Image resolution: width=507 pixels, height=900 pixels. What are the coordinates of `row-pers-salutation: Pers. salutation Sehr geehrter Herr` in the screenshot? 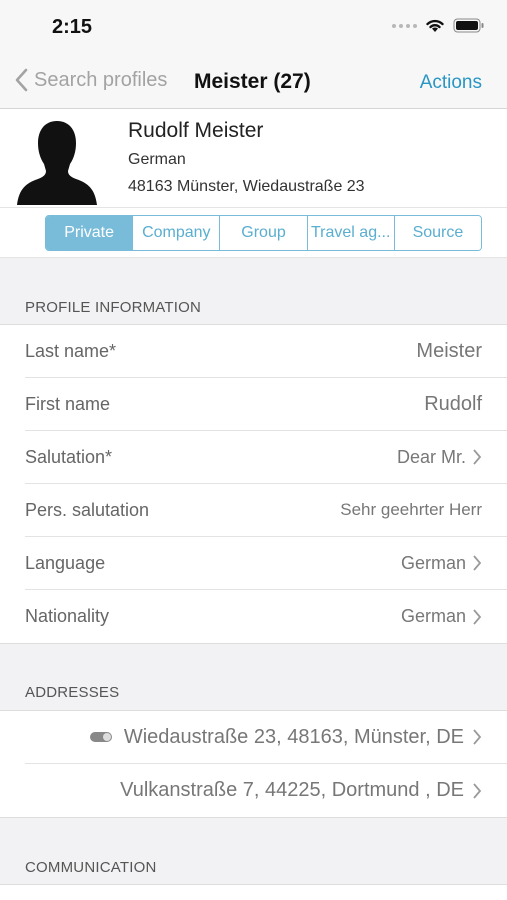 It's located at (266, 510).